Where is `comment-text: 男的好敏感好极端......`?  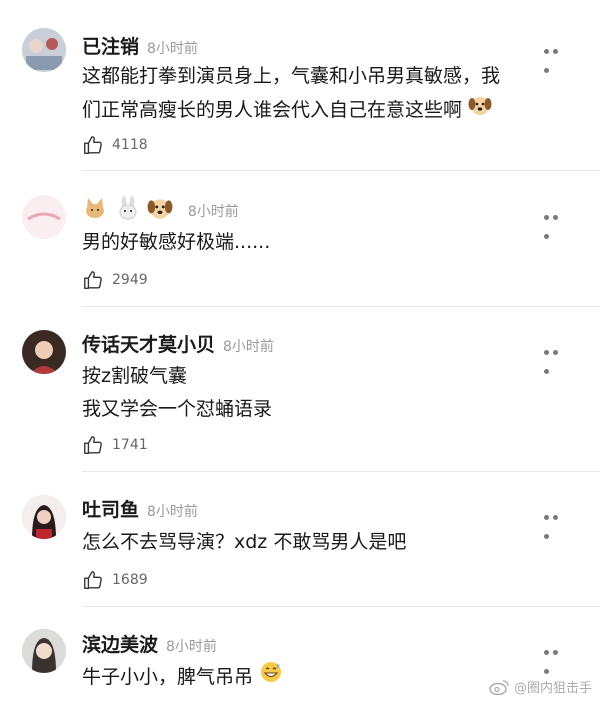
comment-text: 男的好敏感好极端...... is located at coordinates (332, 242).